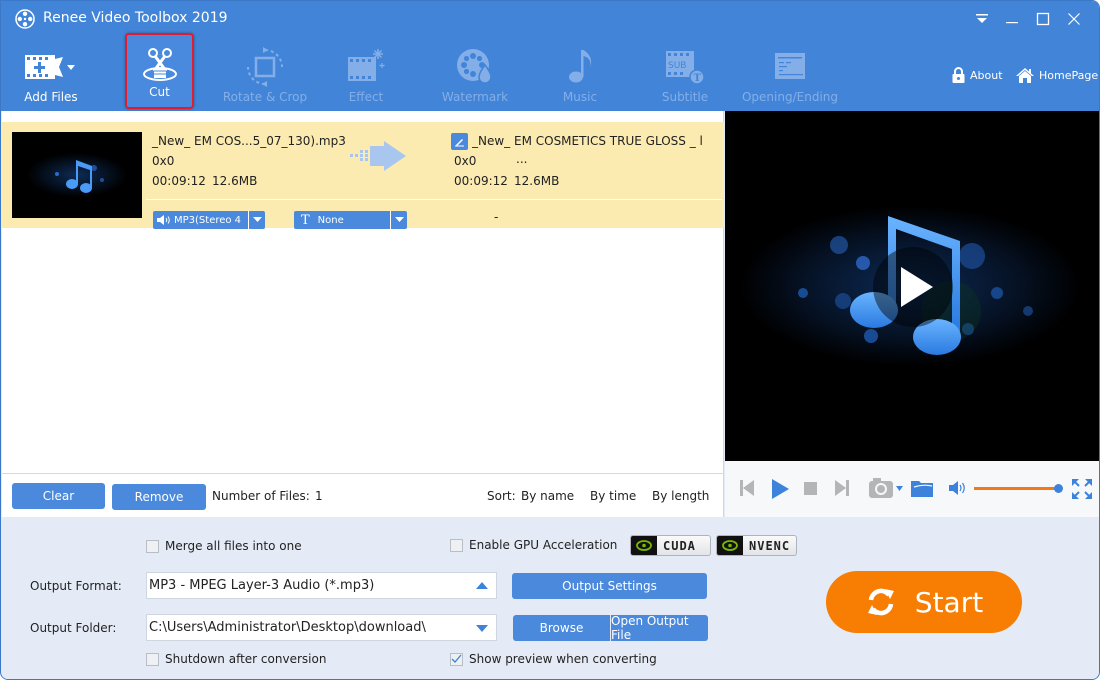 This screenshot has width=1100, height=680. I want to click on row-divider, so click(434, 199).